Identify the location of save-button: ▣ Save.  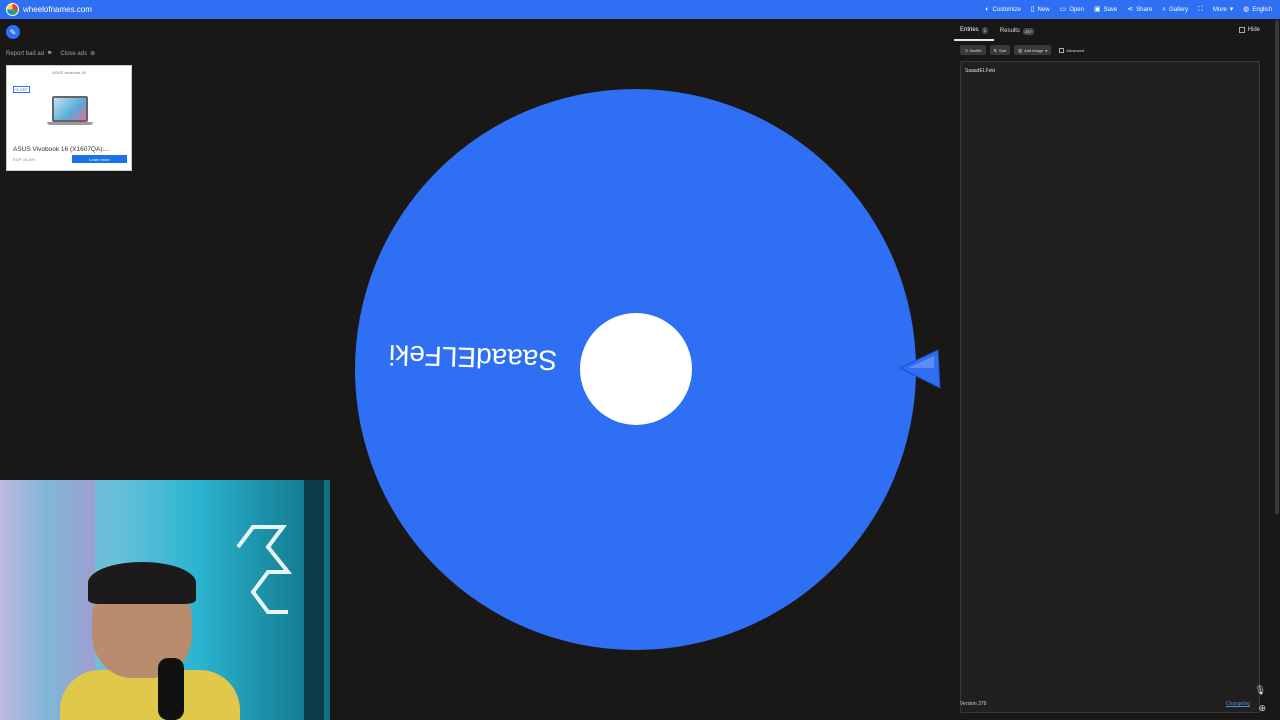
(1105, 9).